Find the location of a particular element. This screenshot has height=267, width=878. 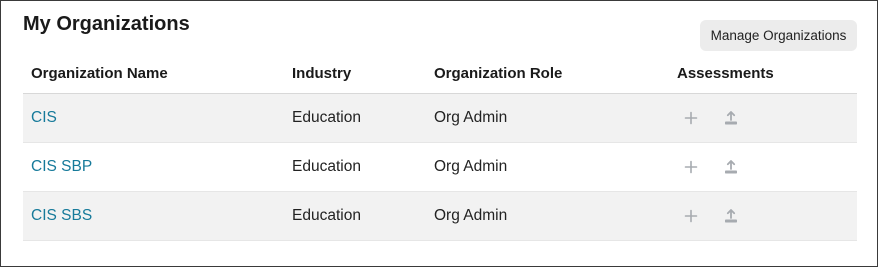

page-title: My Organizations is located at coordinates (106, 24).